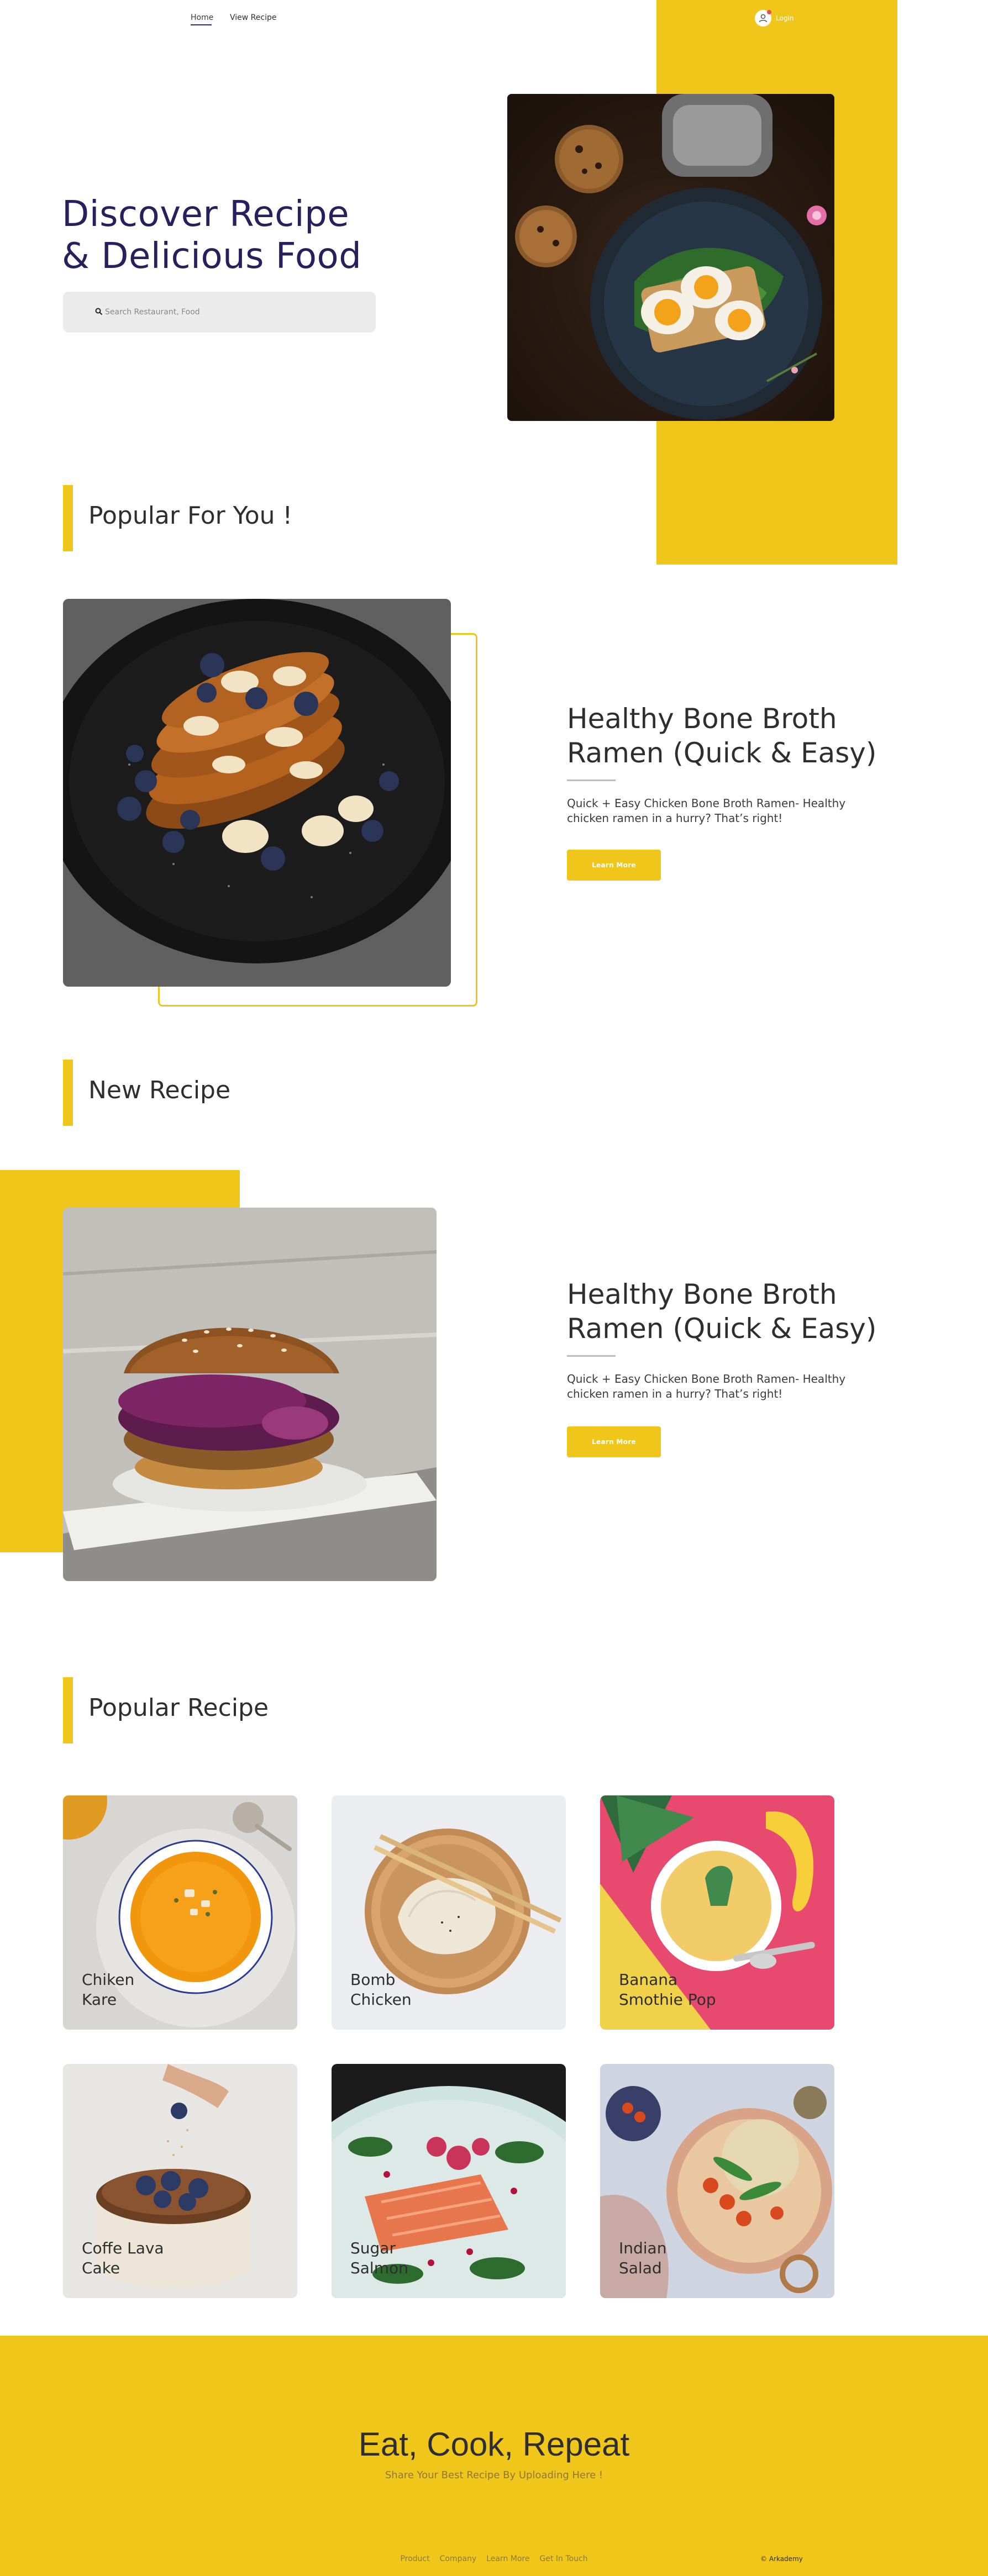  What do you see at coordinates (722, 1329) in the screenshot?
I see `feature2-title-line2: Ramen (Quick & Easy)` at bounding box center [722, 1329].